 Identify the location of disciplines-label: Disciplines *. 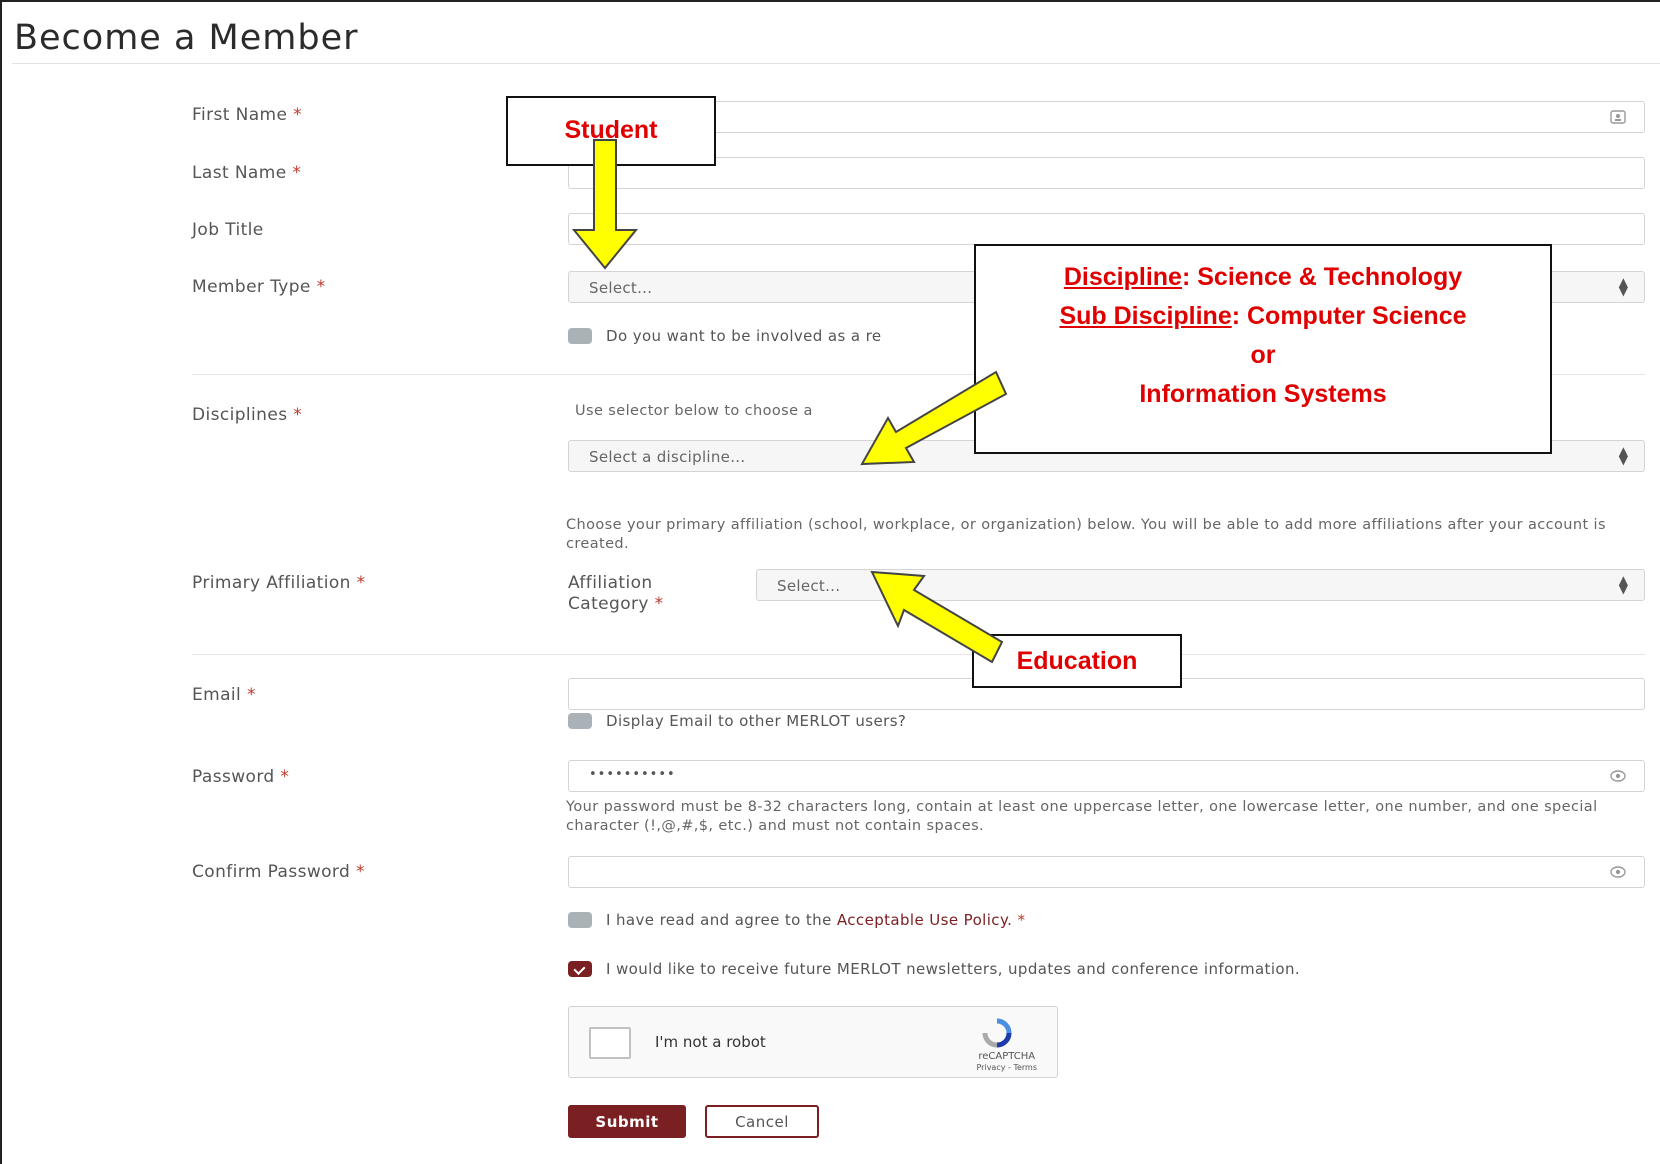
(247, 415).